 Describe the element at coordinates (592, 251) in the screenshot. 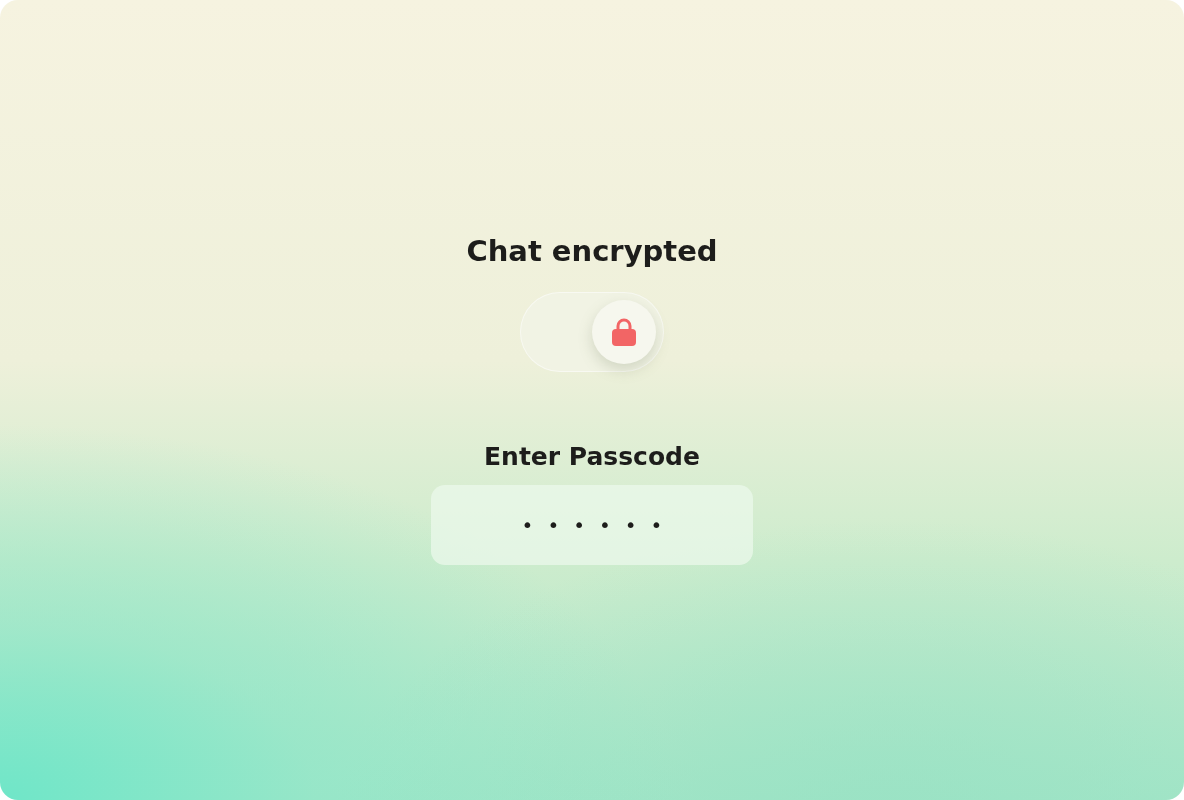

I see `chat-encrypted-title: Chat encrypted` at that location.